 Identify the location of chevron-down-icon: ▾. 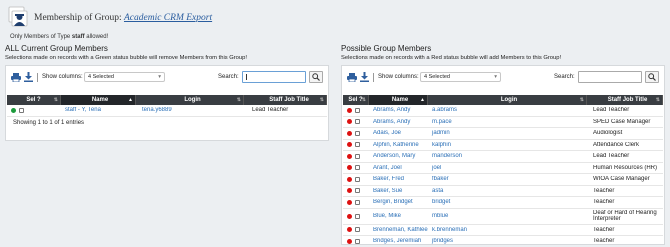
(159, 77).